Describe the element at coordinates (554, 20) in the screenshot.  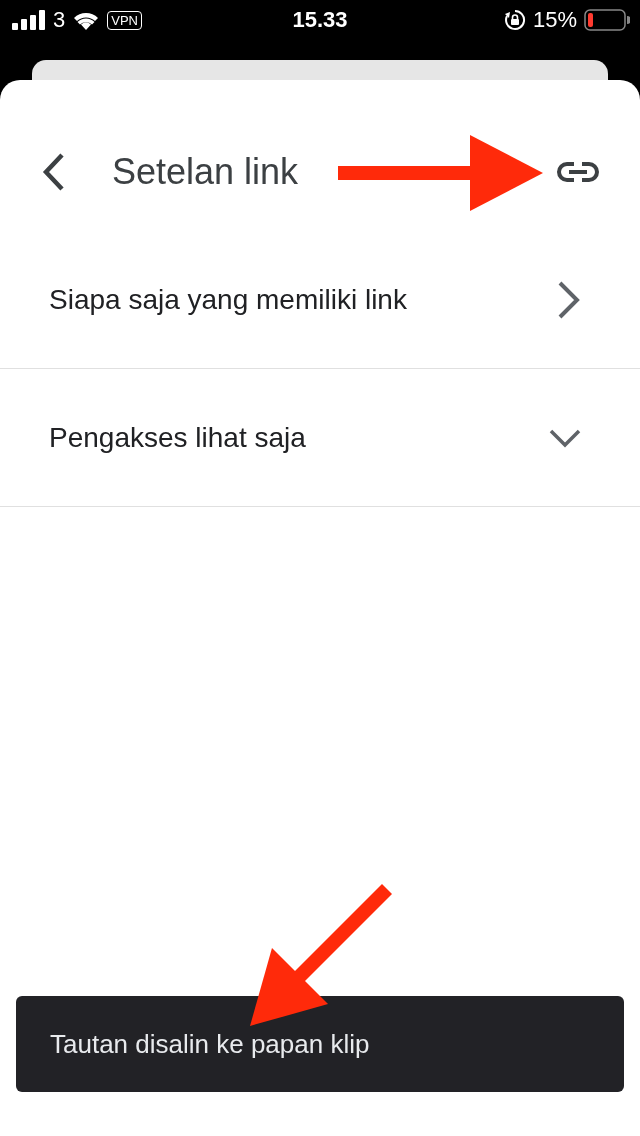
I see `battery-percent: 15%` at that location.